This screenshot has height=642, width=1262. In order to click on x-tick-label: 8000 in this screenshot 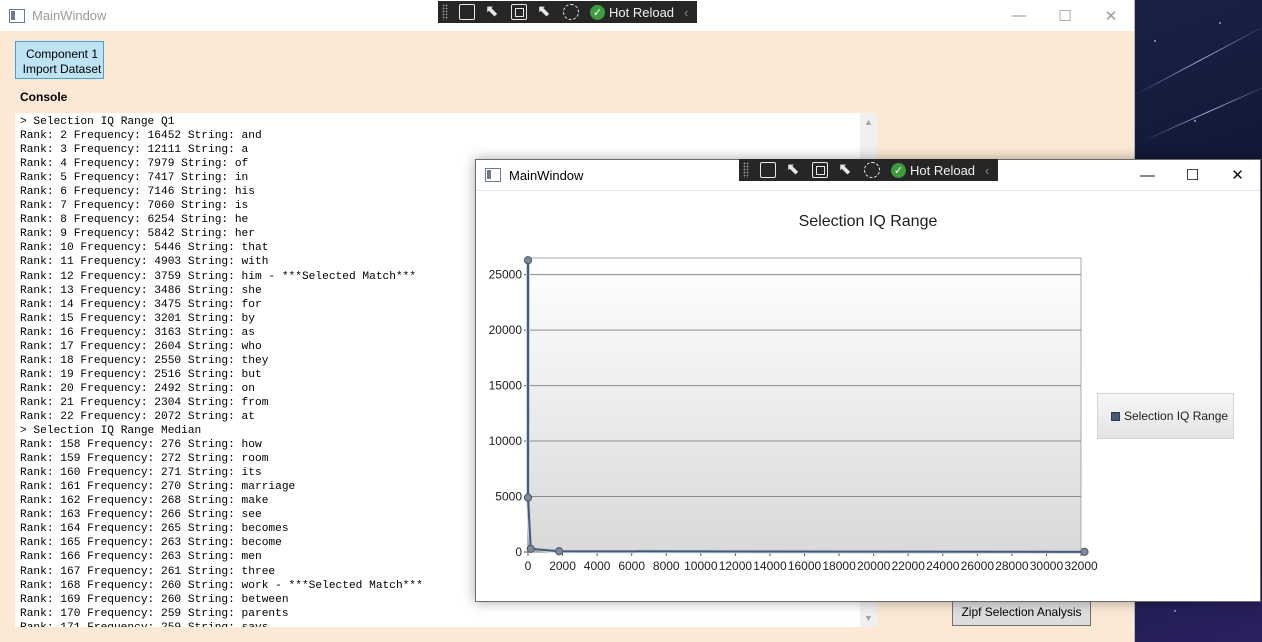, I will do `click(666, 566)`.